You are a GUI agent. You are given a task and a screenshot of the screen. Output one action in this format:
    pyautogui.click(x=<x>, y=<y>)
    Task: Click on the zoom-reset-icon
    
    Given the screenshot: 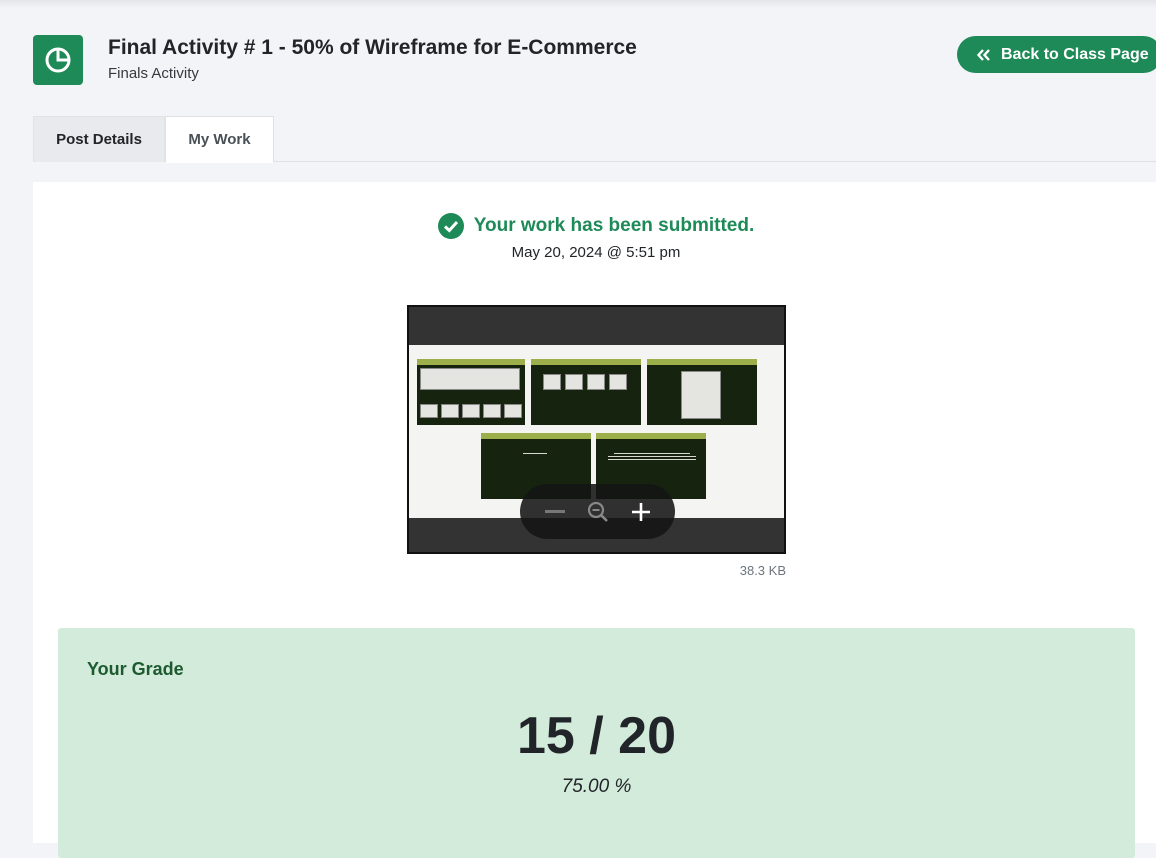 What is the action you would take?
    pyautogui.click(x=598, y=512)
    